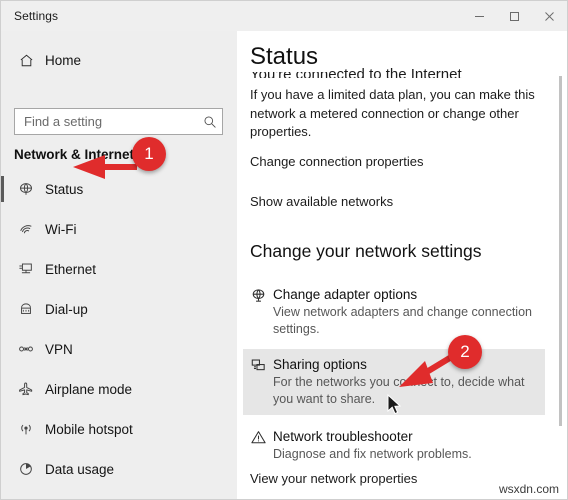 This screenshot has height=500, width=568. What do you see at coordinates (26, 189) in the screenshot?
I see `globe-status-icon` at bounding box center [26, 189].